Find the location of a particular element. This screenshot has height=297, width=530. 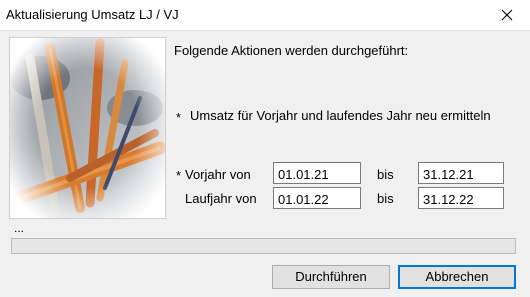

vorjahr-marker: * is located at coordinates (179, 175).